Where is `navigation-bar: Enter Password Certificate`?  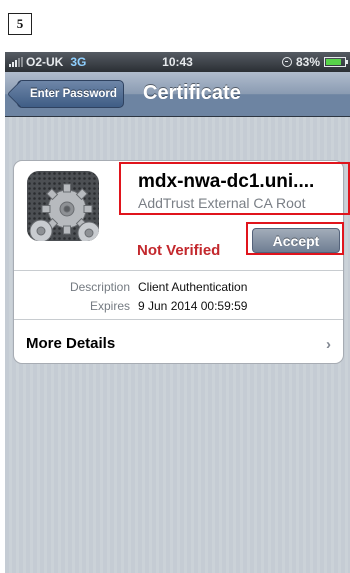
navigation-bar: Enter Password Certificate is located at coordinates (177, 94).